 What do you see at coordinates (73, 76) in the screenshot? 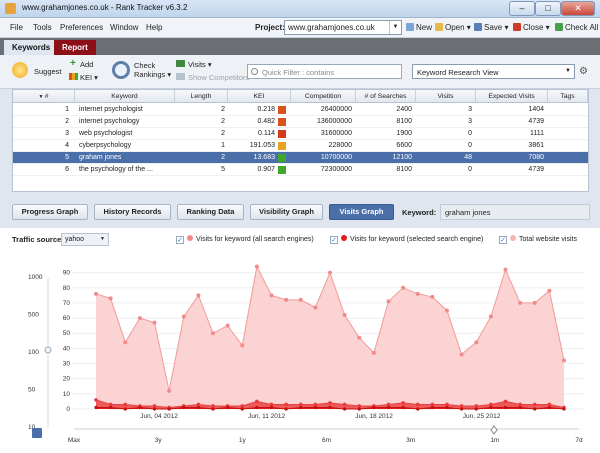
I see `kei-icon` at bounding box center [73, 76].